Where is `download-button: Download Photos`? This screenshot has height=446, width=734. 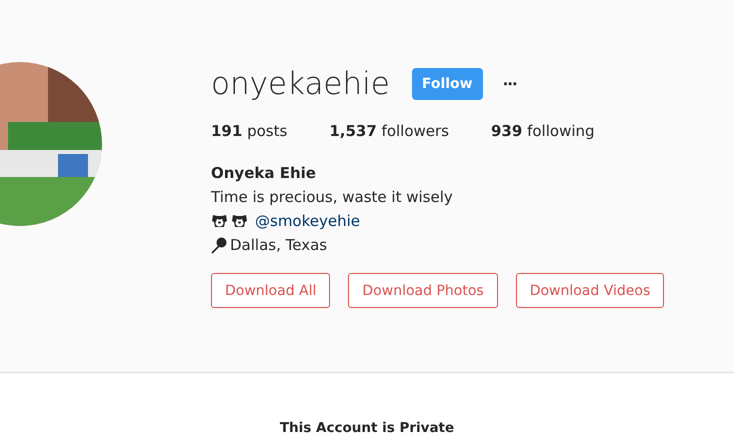 download-button: Download Photos is located at coordinates (423, 290).